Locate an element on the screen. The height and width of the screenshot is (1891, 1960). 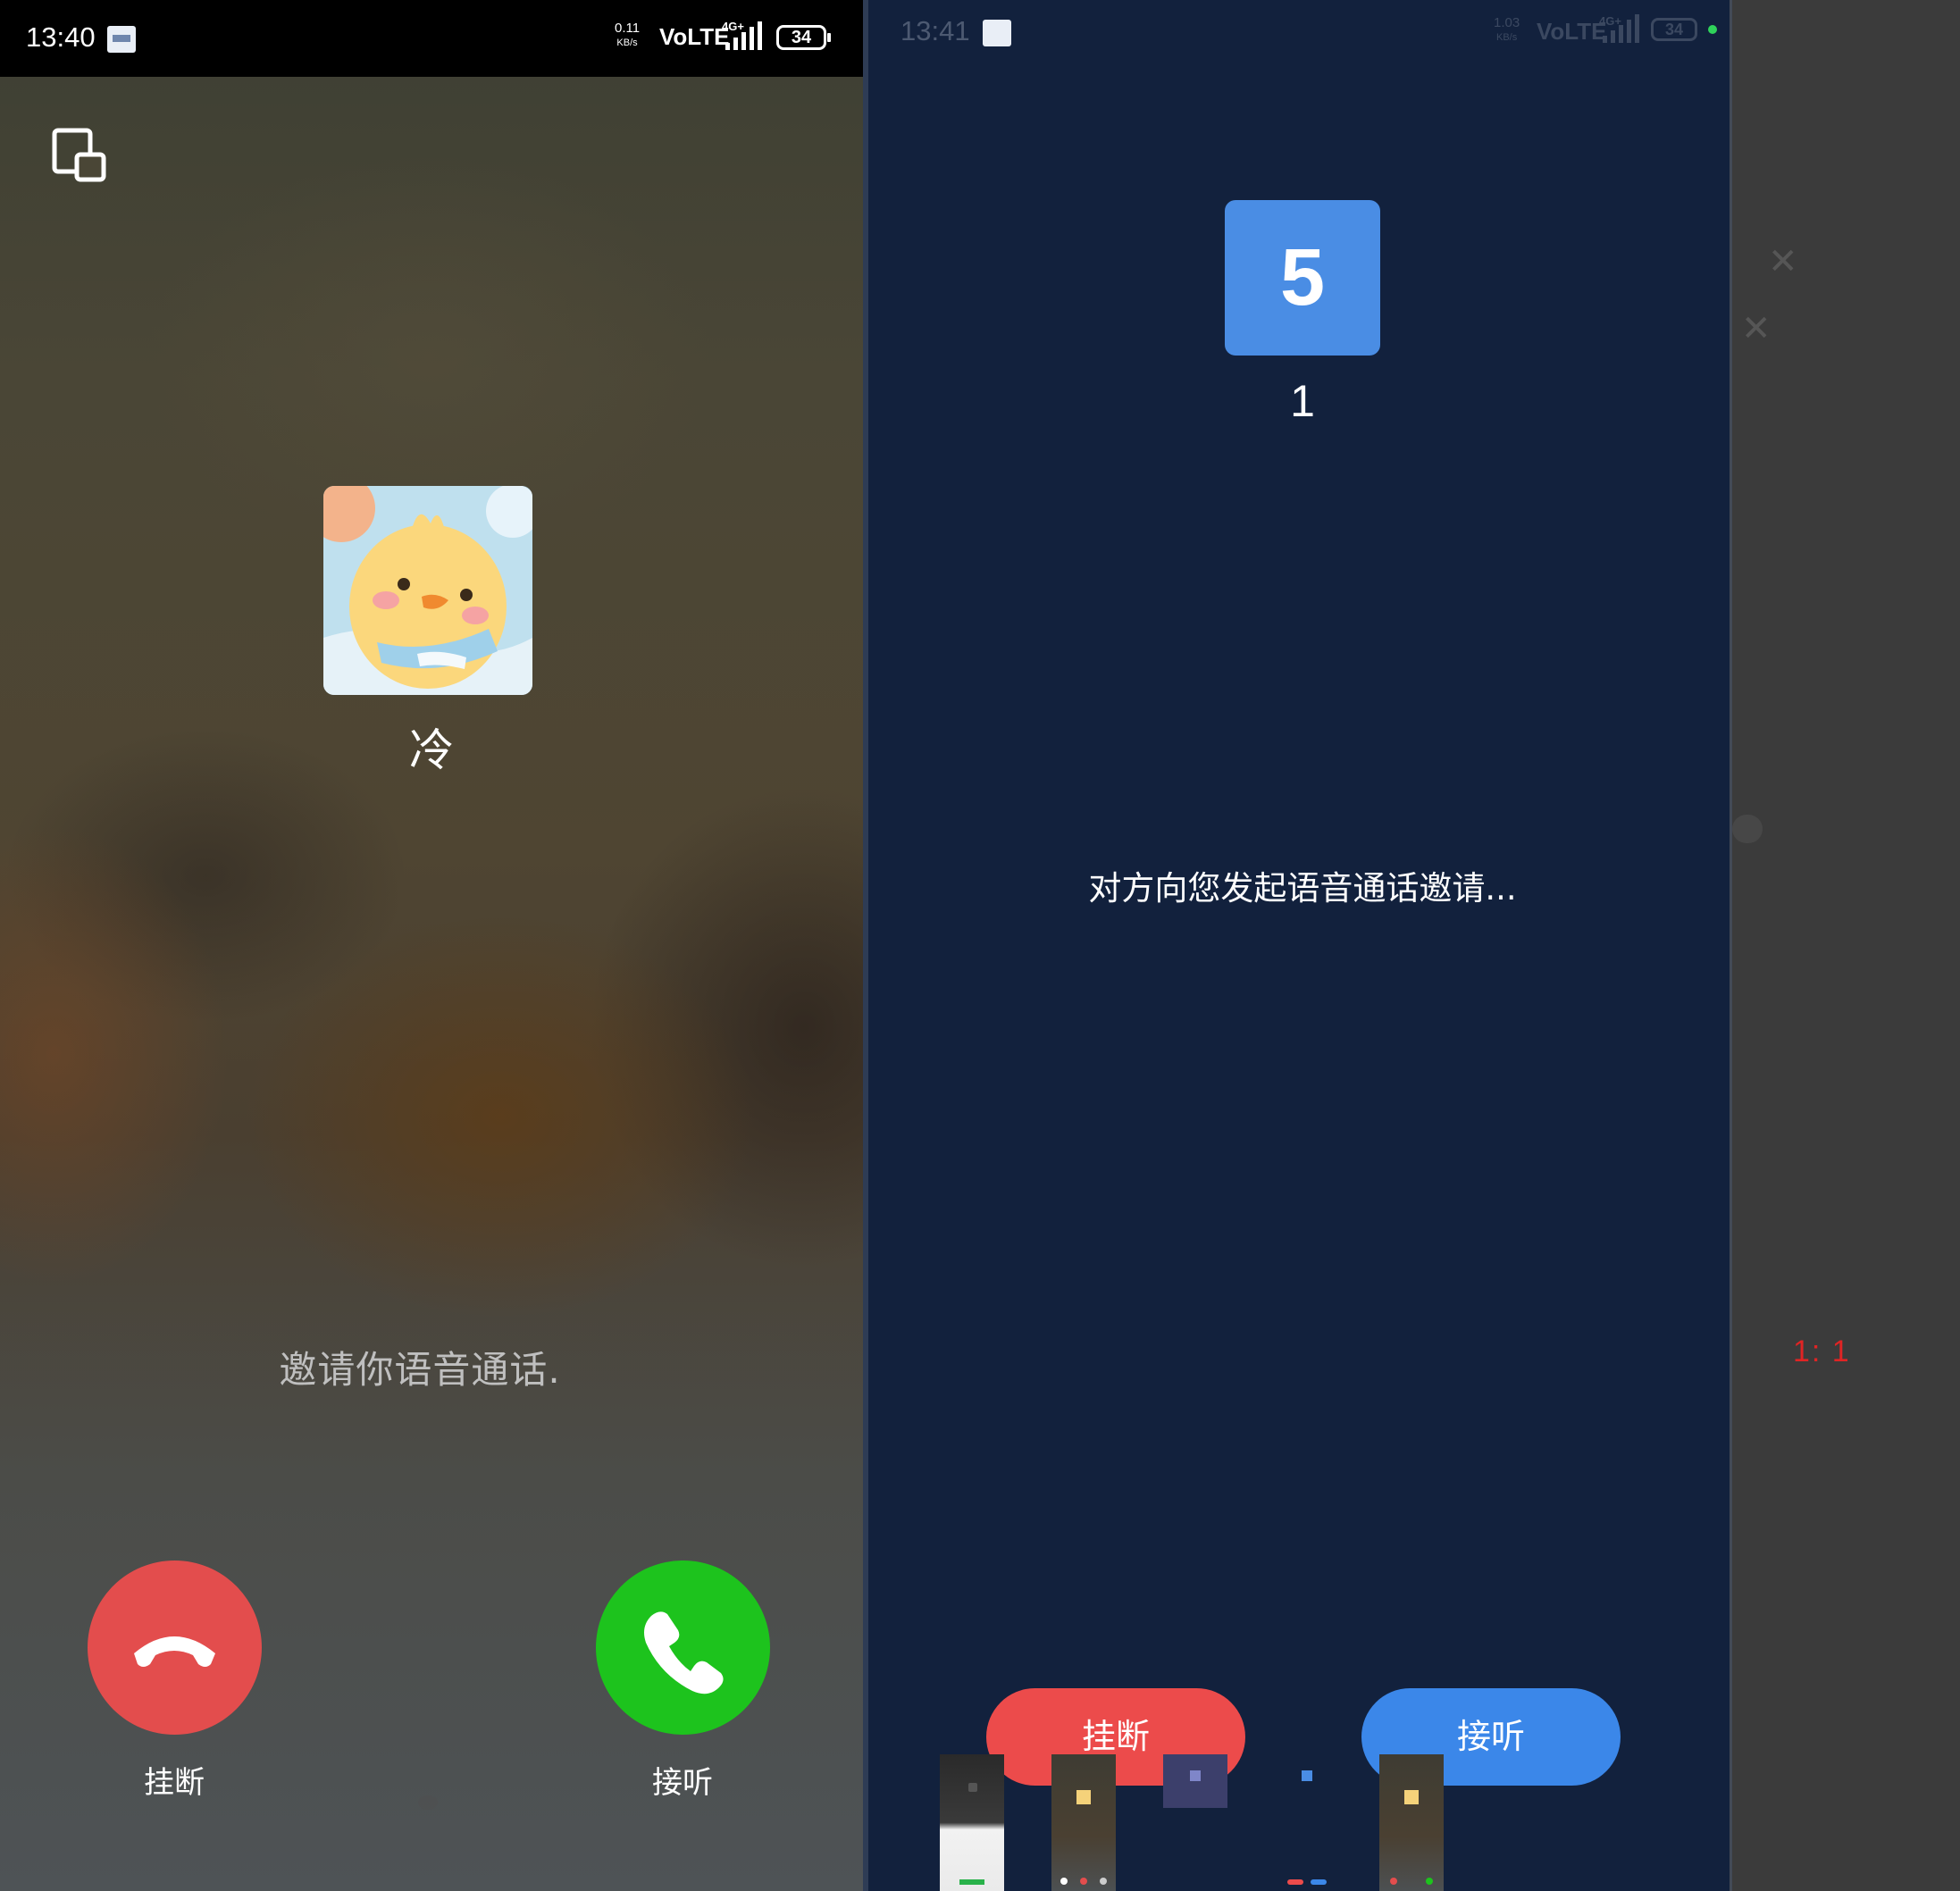
toggle-switch is located at coordinates (1747, 829).